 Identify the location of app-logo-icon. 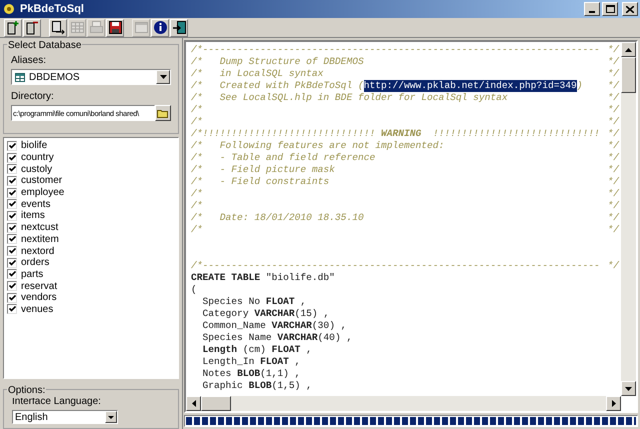
(9, 9).